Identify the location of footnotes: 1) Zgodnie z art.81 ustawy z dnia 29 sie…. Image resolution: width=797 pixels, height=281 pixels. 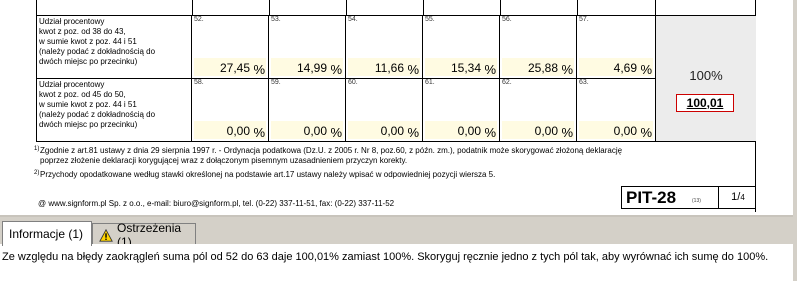
(395, 163).